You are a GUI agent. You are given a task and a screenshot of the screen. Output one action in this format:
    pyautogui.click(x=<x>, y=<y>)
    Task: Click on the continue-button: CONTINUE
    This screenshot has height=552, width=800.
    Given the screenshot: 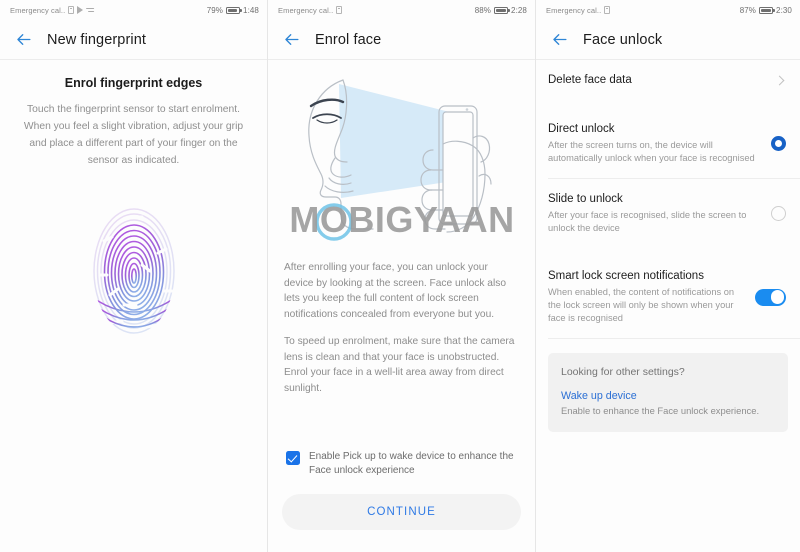 What is the action you would take?
    pyautogui.click(x=401, y=512)
    